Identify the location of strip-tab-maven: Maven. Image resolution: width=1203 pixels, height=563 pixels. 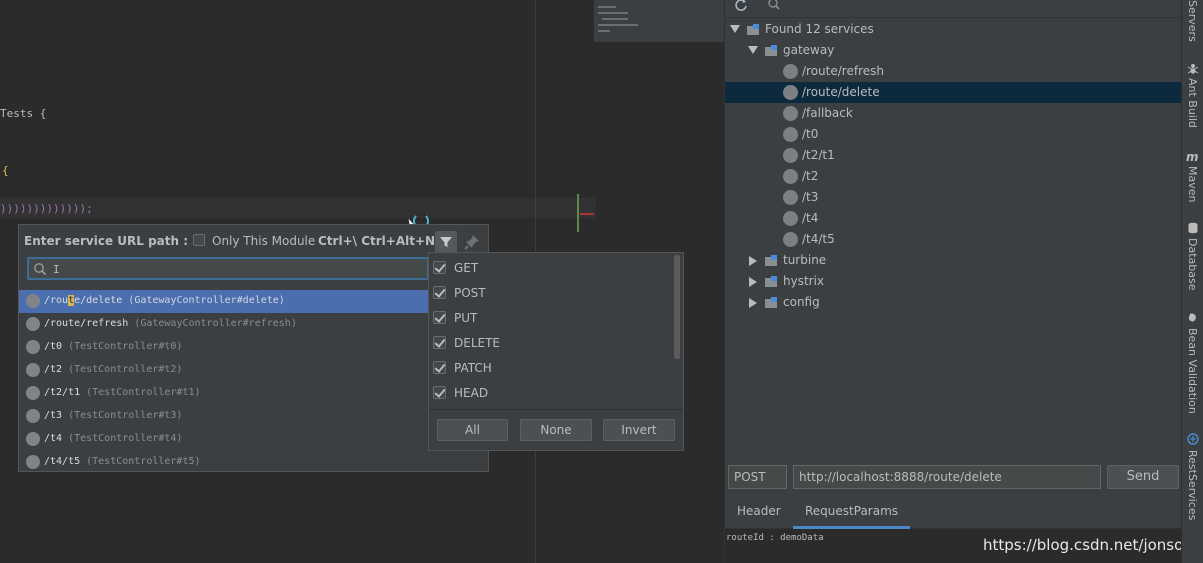
(1192, 184).